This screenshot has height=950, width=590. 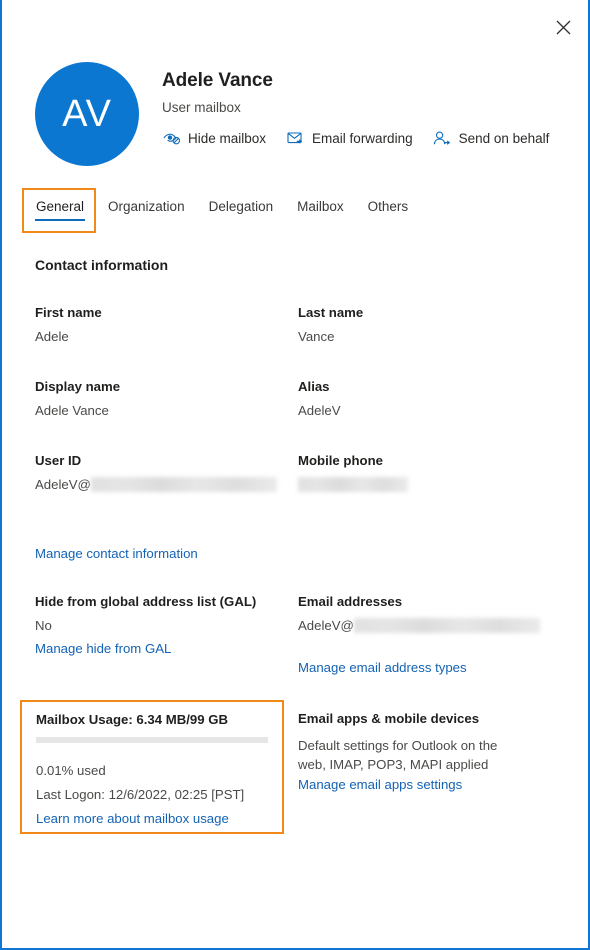 What do you see at coordinates (504, 138) in the screenshot?
I see `send-on-behalf-label: Send on behalf` at bounding box center [504, 138].